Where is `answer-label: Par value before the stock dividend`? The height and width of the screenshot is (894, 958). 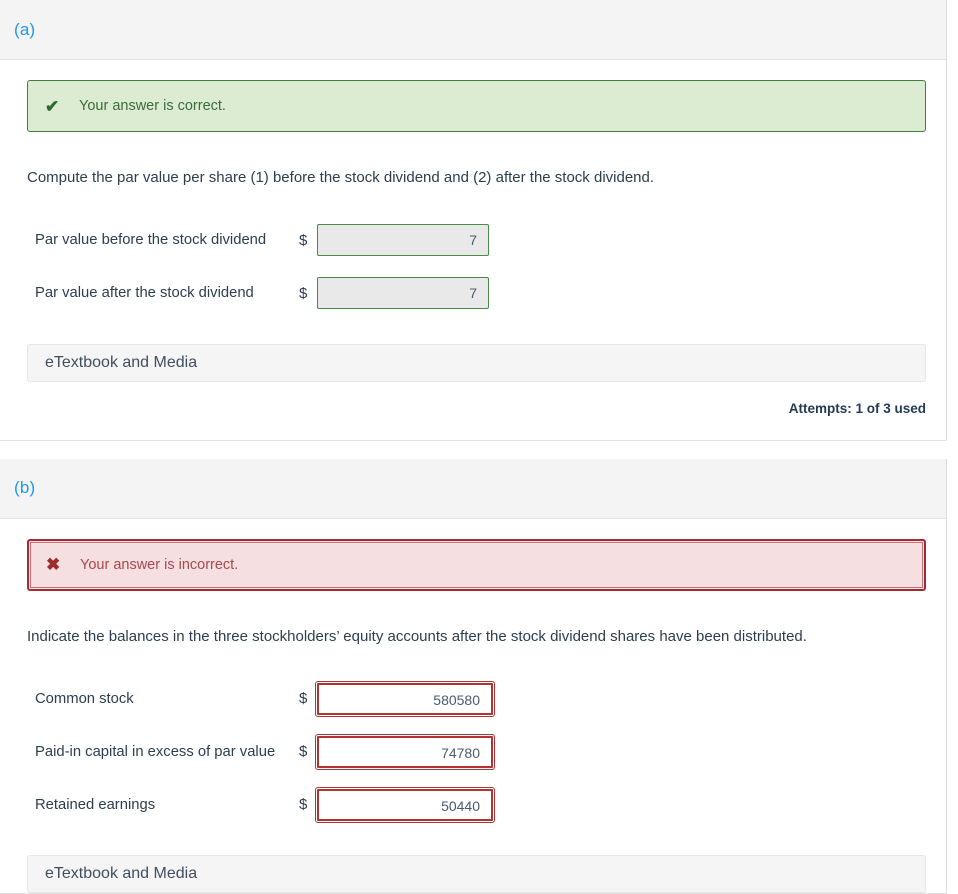 answer-label: Par value before the stock dividend is located at coordinates (163, 240).